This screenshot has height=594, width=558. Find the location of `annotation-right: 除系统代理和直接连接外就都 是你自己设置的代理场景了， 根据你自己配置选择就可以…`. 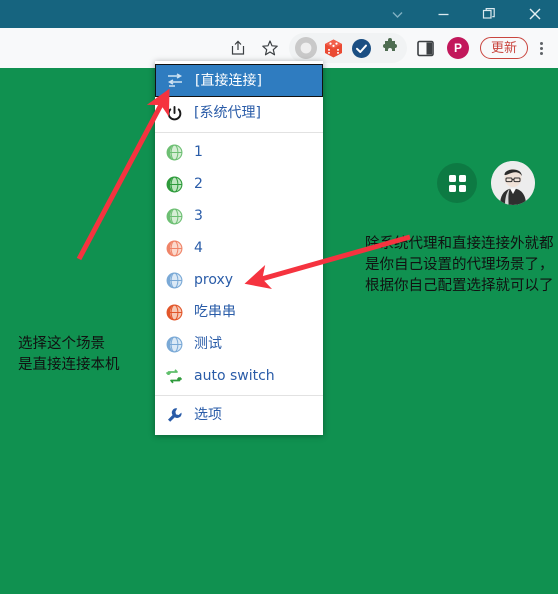

annotation-right: 除系统代理和直接连接外就都 是你自己设置的代理场景了， 根据你自己配置选择就可以… is located at coordinates (459, 265).